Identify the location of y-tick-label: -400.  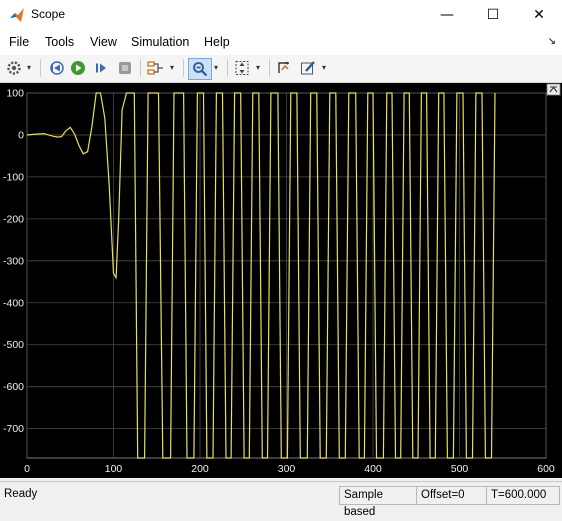
(13, 303).